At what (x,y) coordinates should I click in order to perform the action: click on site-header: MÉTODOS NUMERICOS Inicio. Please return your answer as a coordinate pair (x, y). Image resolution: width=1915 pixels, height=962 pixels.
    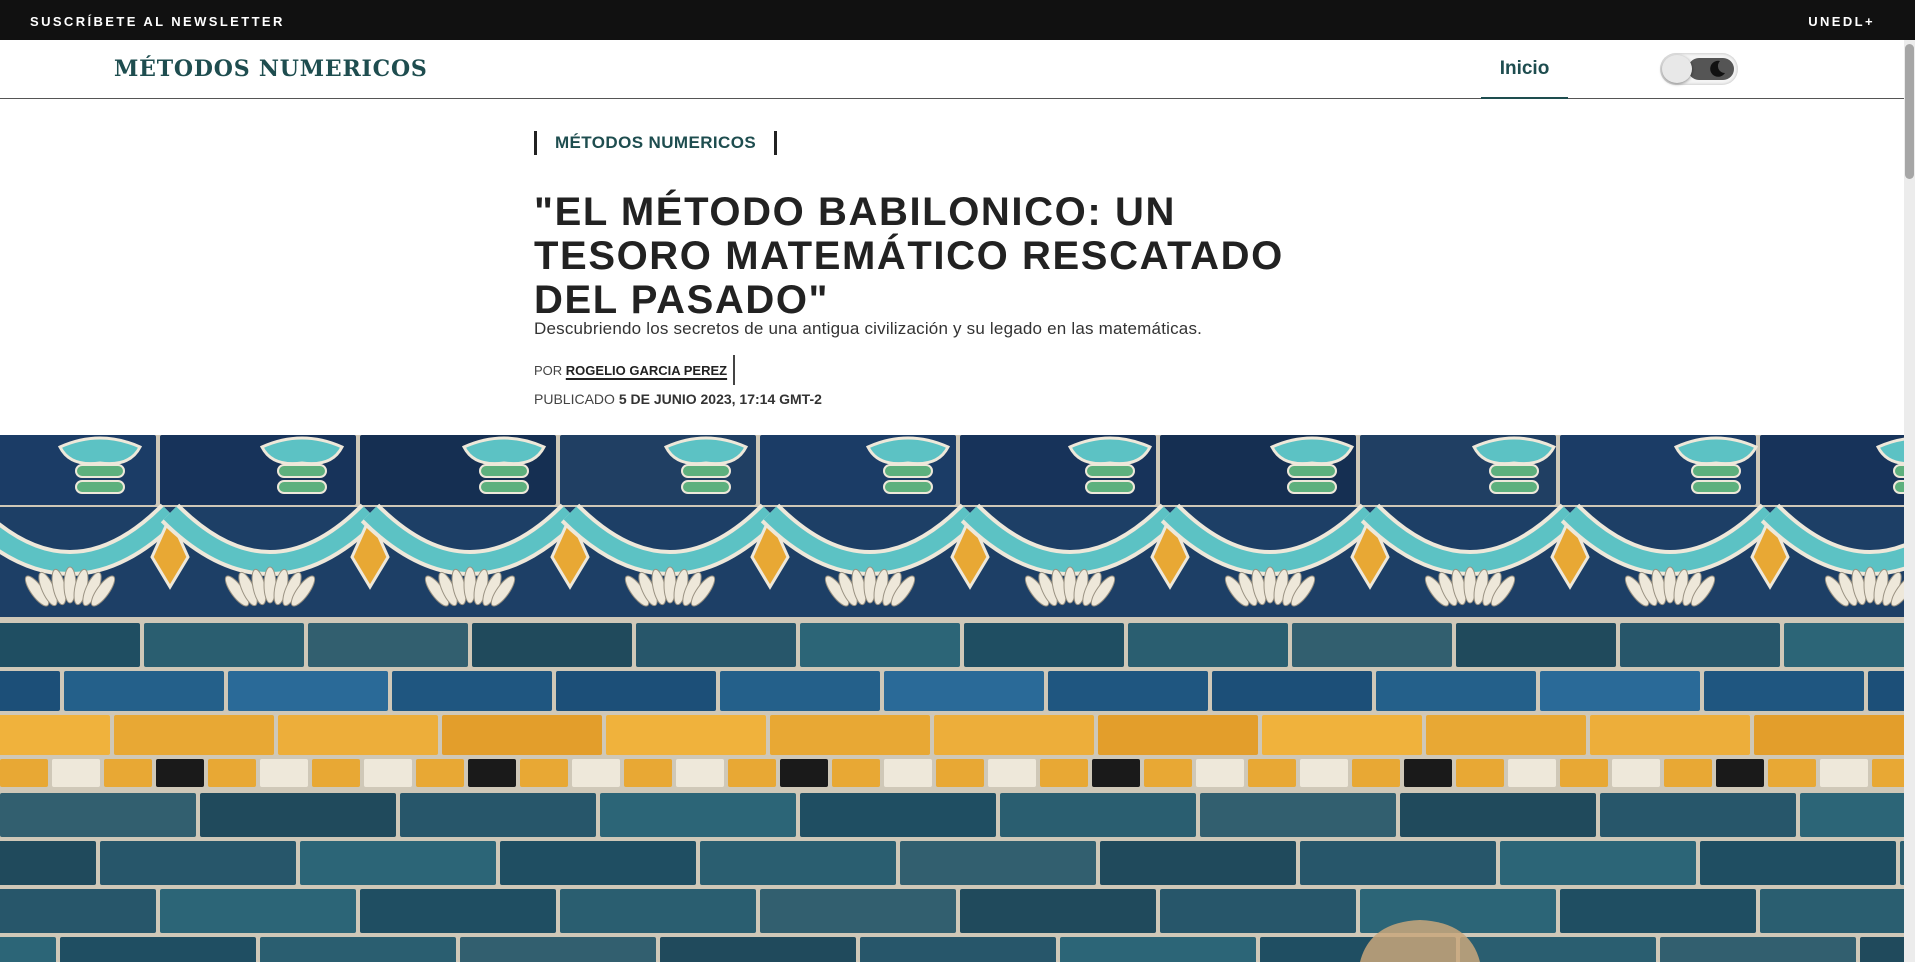
    Looking at the image, I should click on (952, 69).